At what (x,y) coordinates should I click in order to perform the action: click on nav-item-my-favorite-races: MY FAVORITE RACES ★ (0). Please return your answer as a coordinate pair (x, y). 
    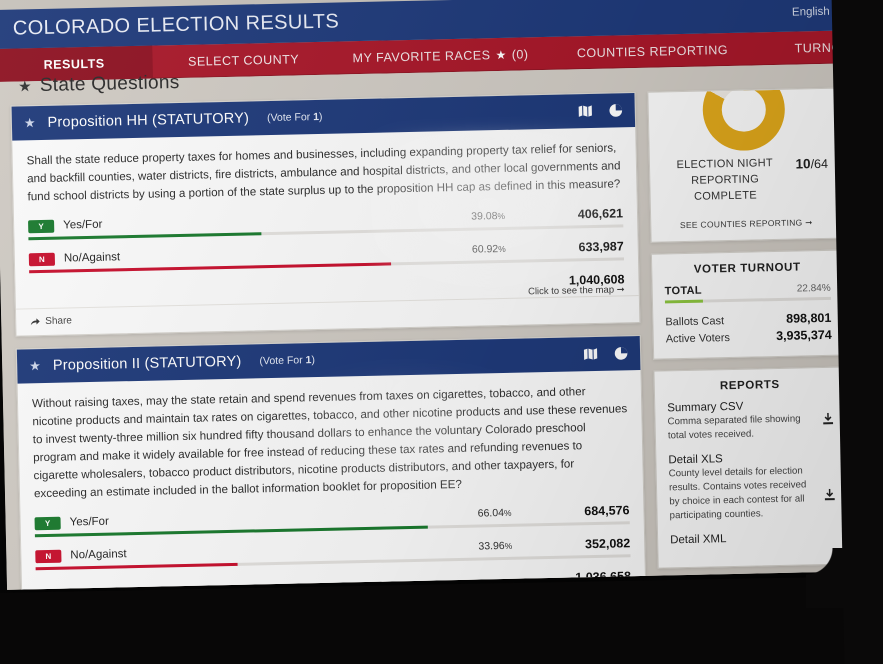
    Looking at the image, I should click on (440, 56).